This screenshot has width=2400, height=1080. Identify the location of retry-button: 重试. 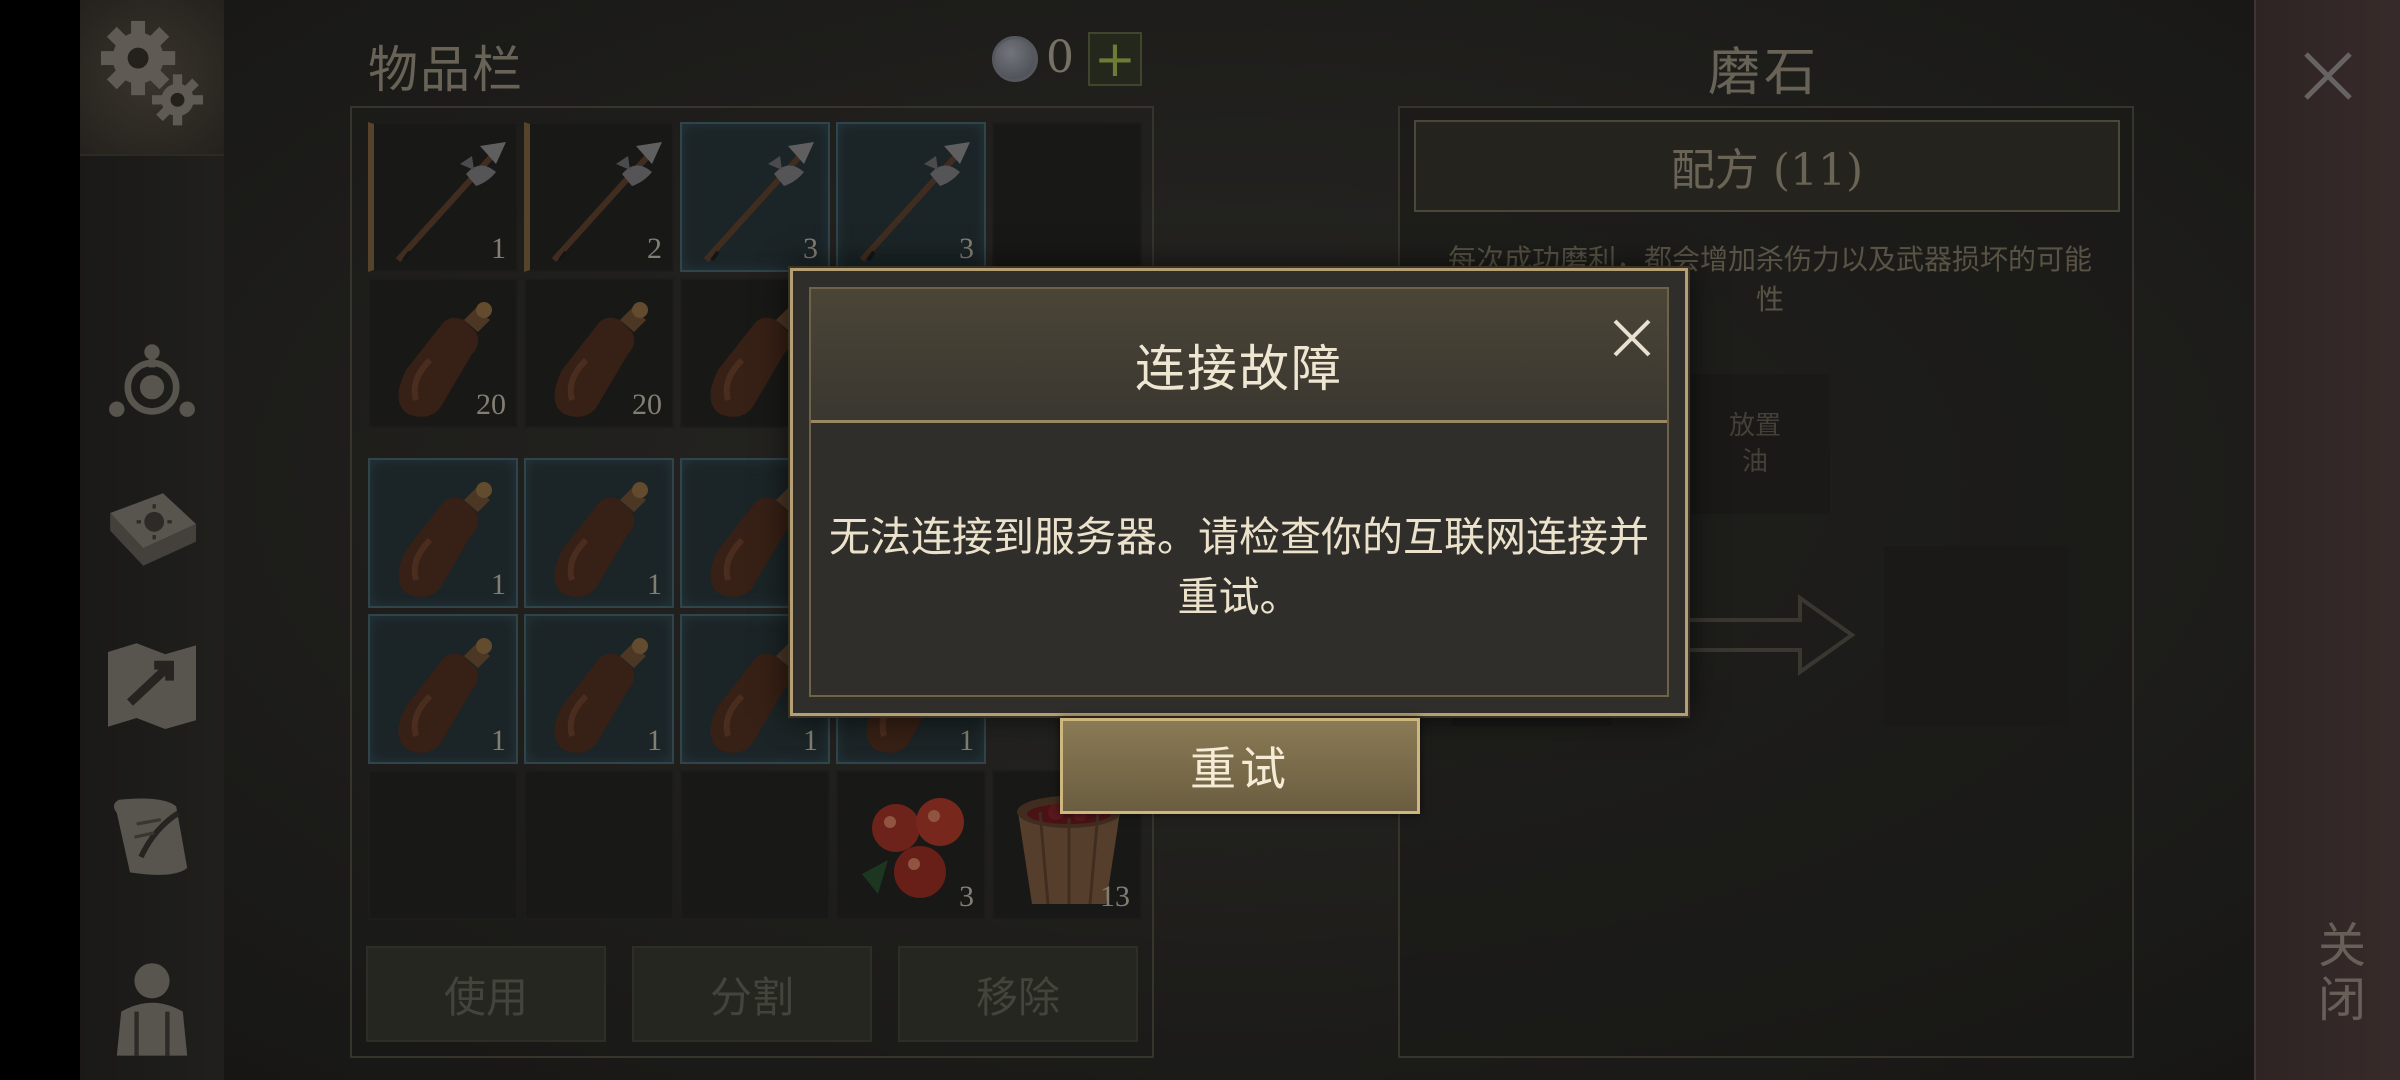
(1240, 766).